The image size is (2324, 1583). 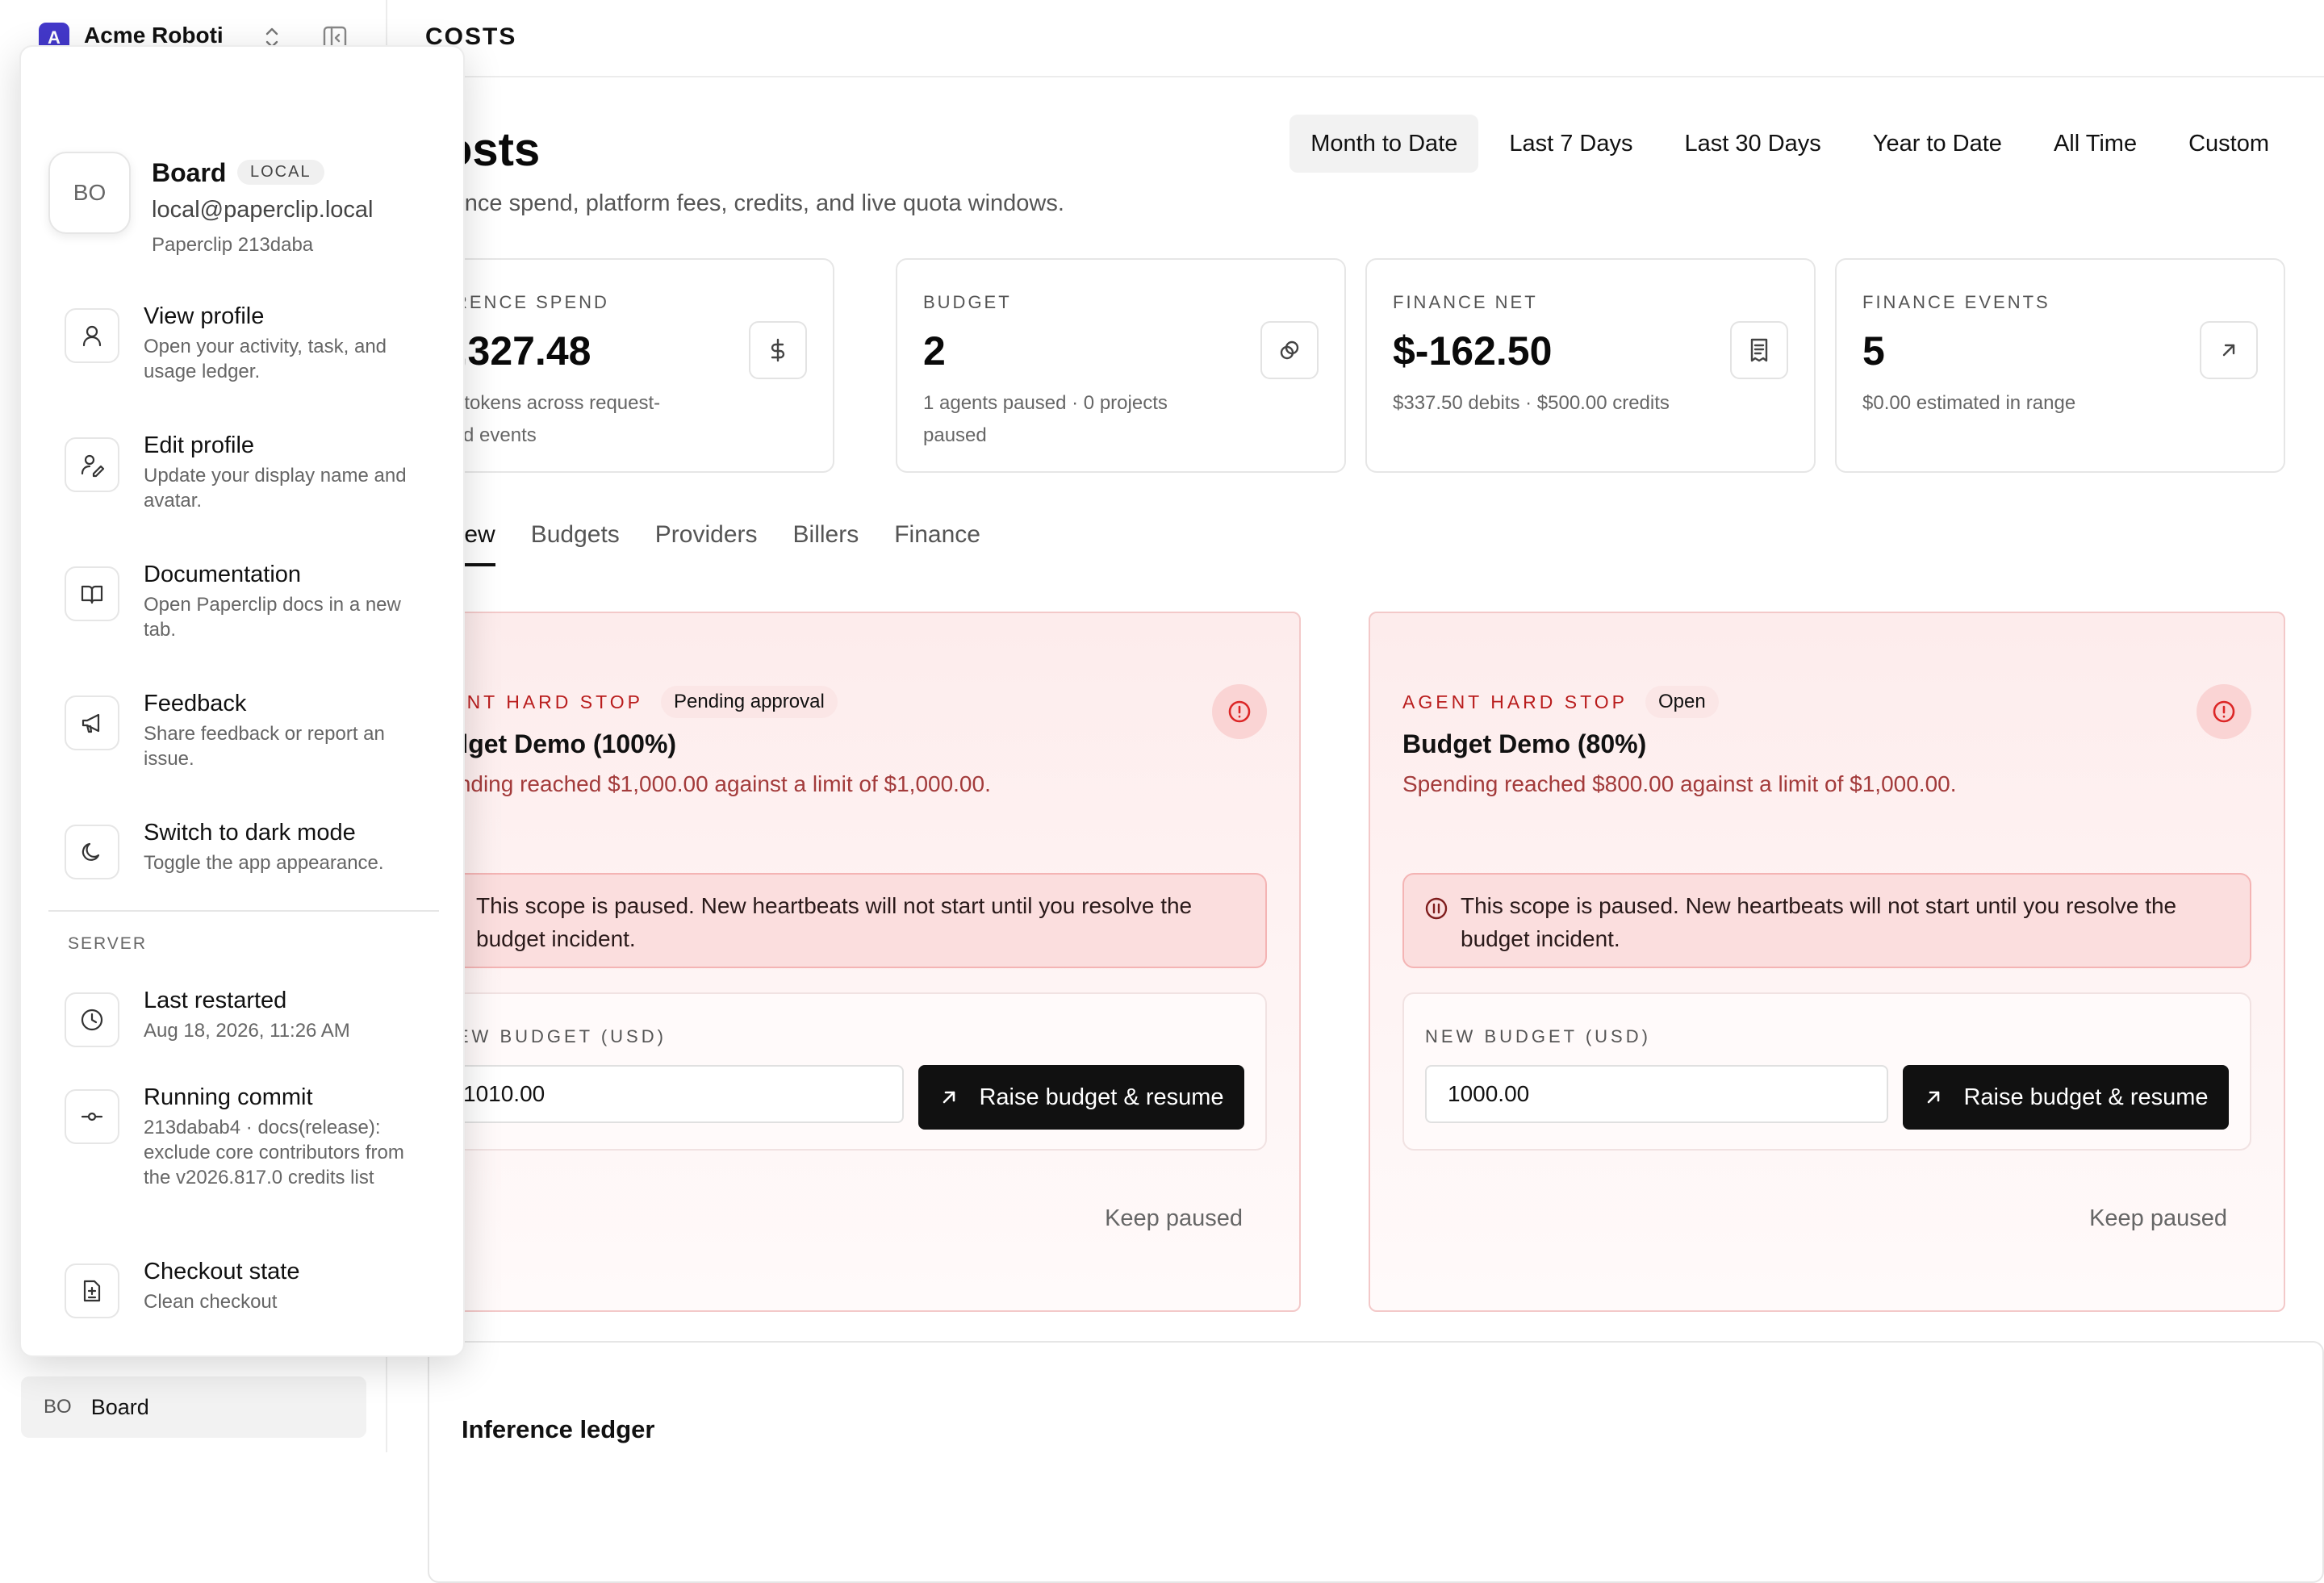 I want to click on avatar: BO, so click(x=90, y=193).